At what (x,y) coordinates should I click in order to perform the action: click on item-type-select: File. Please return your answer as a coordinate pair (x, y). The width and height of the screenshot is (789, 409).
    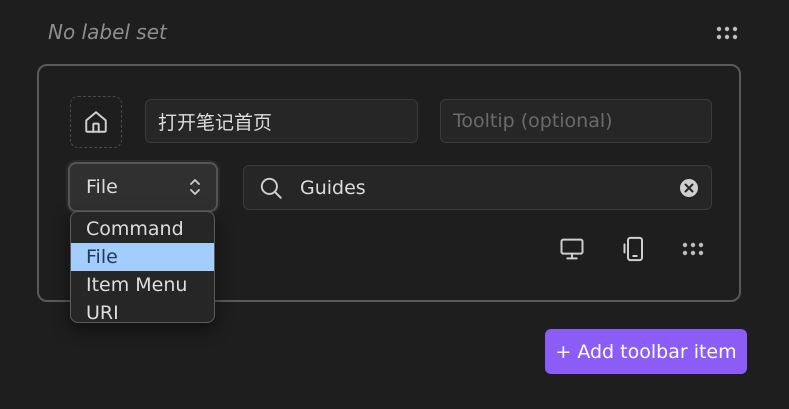
    Looking at the image, I should click on (143, 187).